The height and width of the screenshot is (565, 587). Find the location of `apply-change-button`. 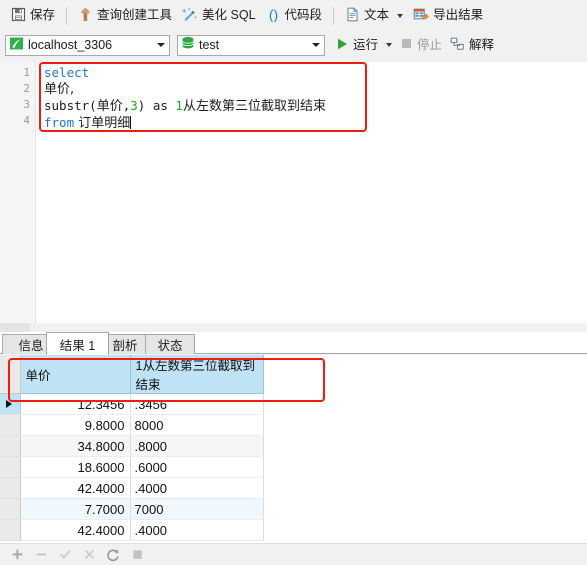

apply-change-button is located at coordinates (65, 555).